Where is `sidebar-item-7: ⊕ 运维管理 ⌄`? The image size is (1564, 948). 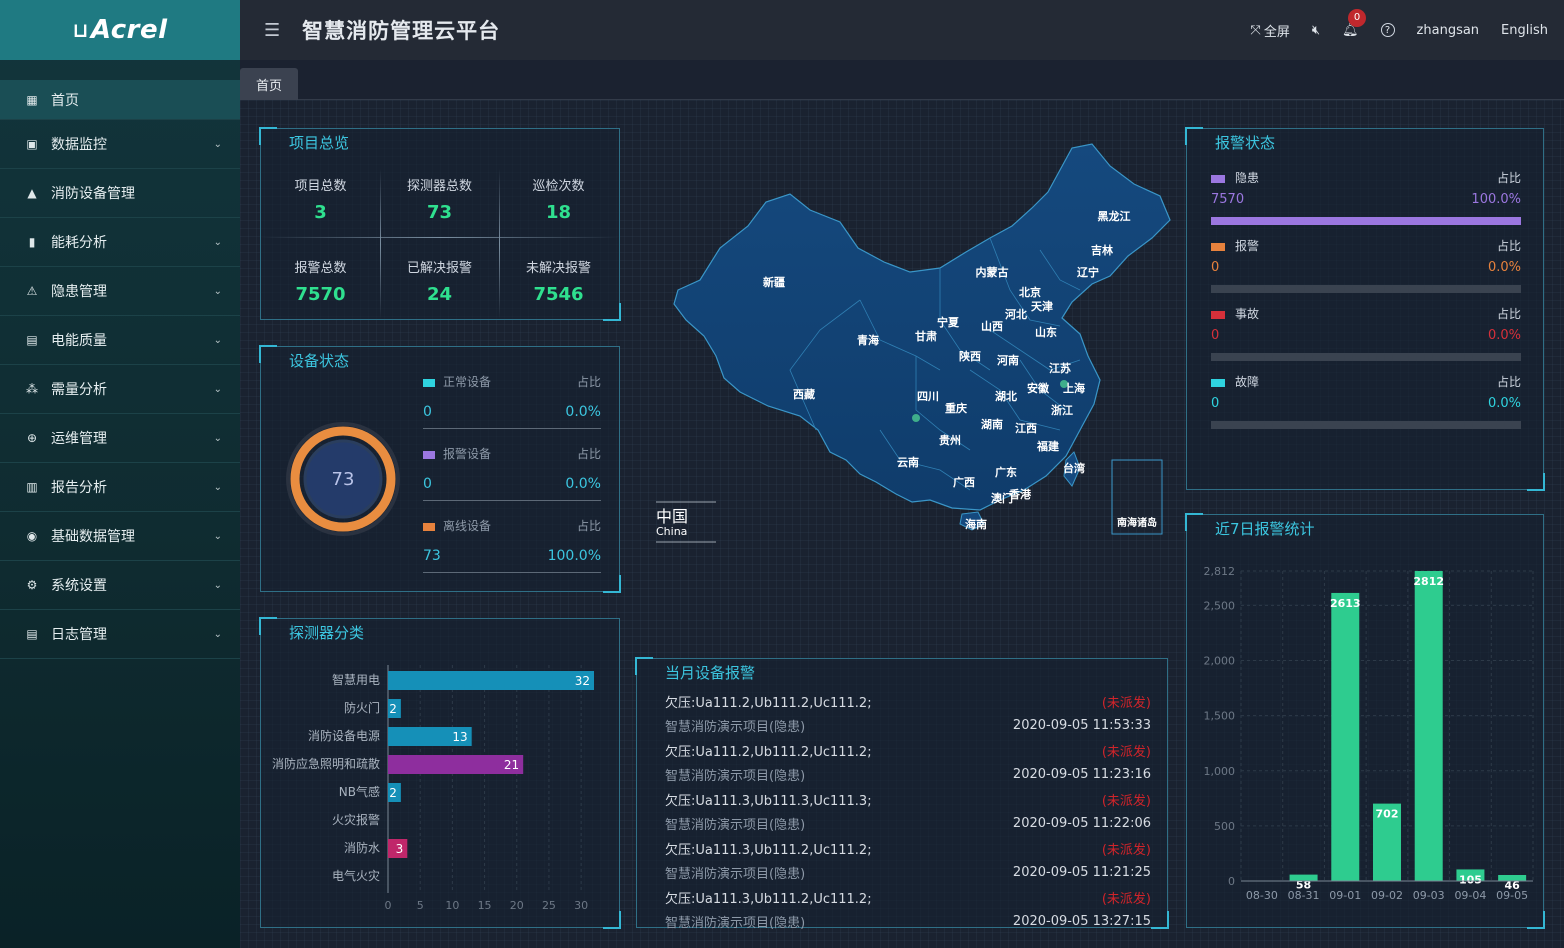 sidebar-item-7: ⊕ 运维管理 ⌄ is located at coordinates (120, 438).